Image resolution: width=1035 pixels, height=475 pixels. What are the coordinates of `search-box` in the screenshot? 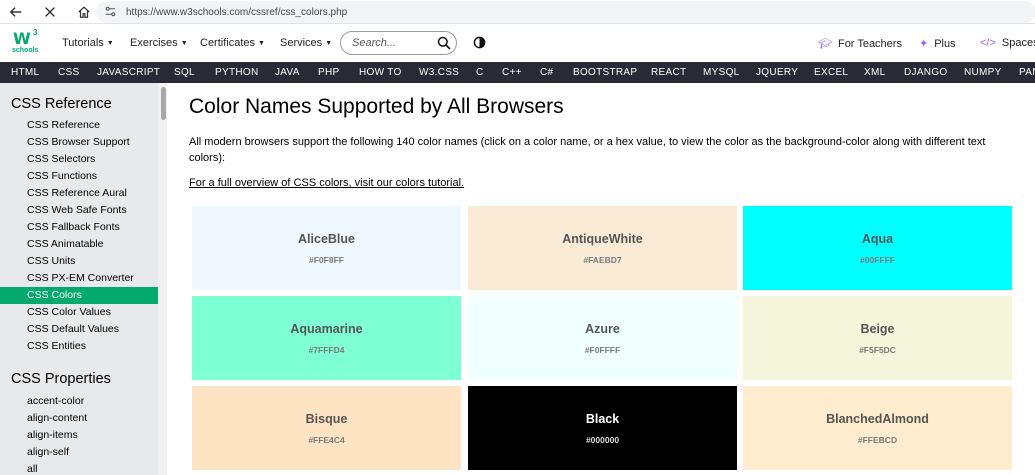 It's located at (398, 43).